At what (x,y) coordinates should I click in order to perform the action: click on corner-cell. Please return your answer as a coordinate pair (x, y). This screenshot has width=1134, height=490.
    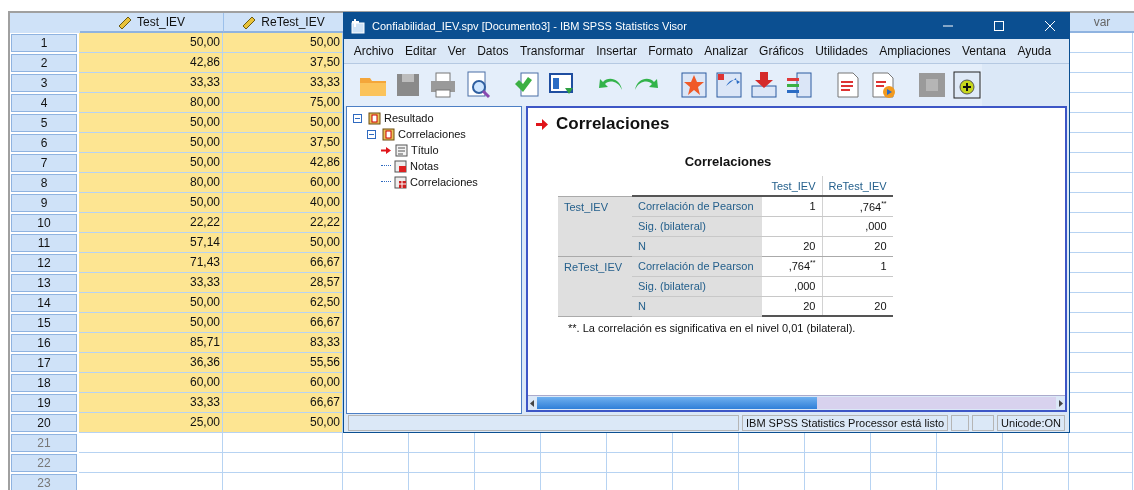
    Looking at the image, I should click on (45, 23).